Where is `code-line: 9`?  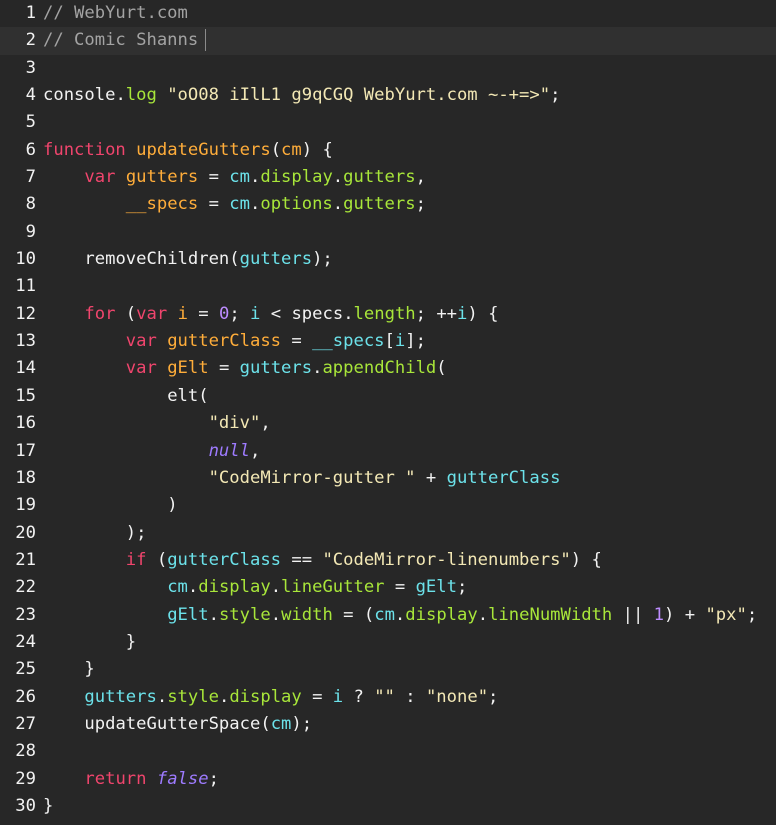 code-line: 9 is located at coordinates (388, 232).